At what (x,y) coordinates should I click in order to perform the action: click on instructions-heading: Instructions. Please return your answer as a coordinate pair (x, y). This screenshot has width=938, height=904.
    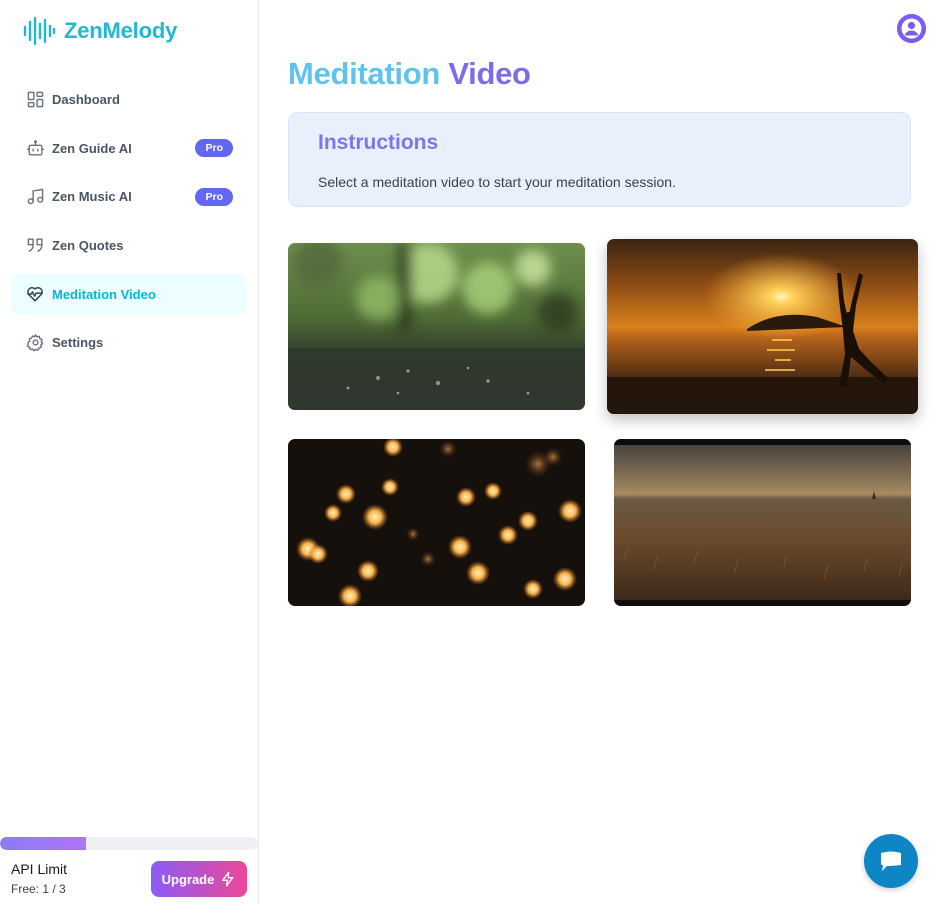
    Looking at the image, I should click on (378, 142).